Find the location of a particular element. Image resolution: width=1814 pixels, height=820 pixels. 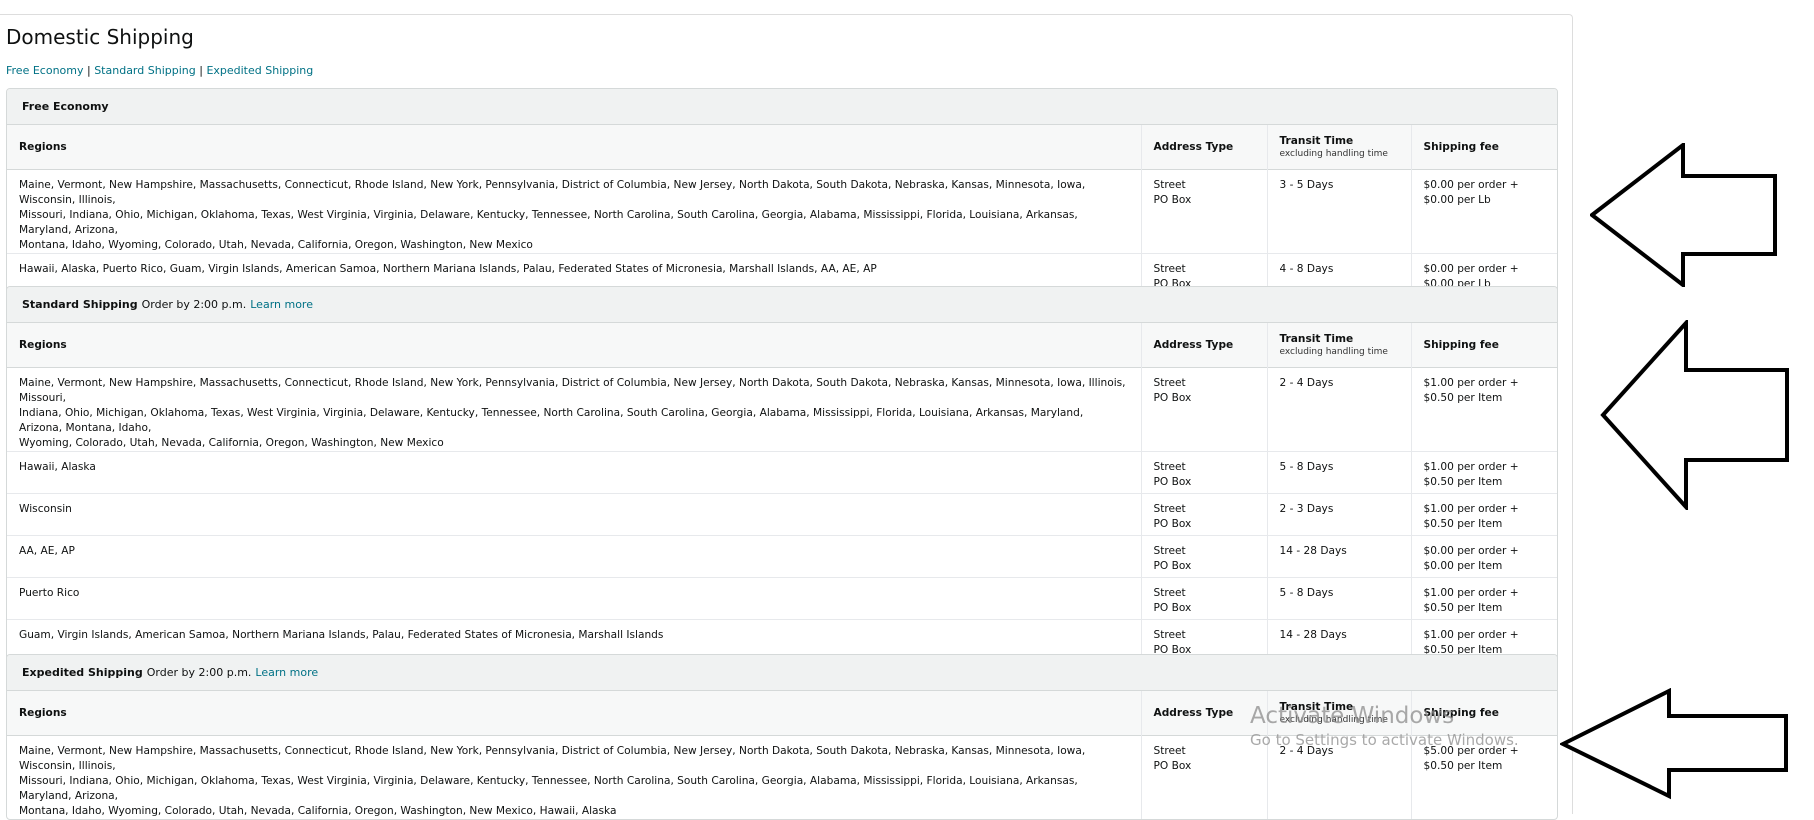

nav-link-standard-shipping: Standard Shipping is located at coordinates (145, 70).